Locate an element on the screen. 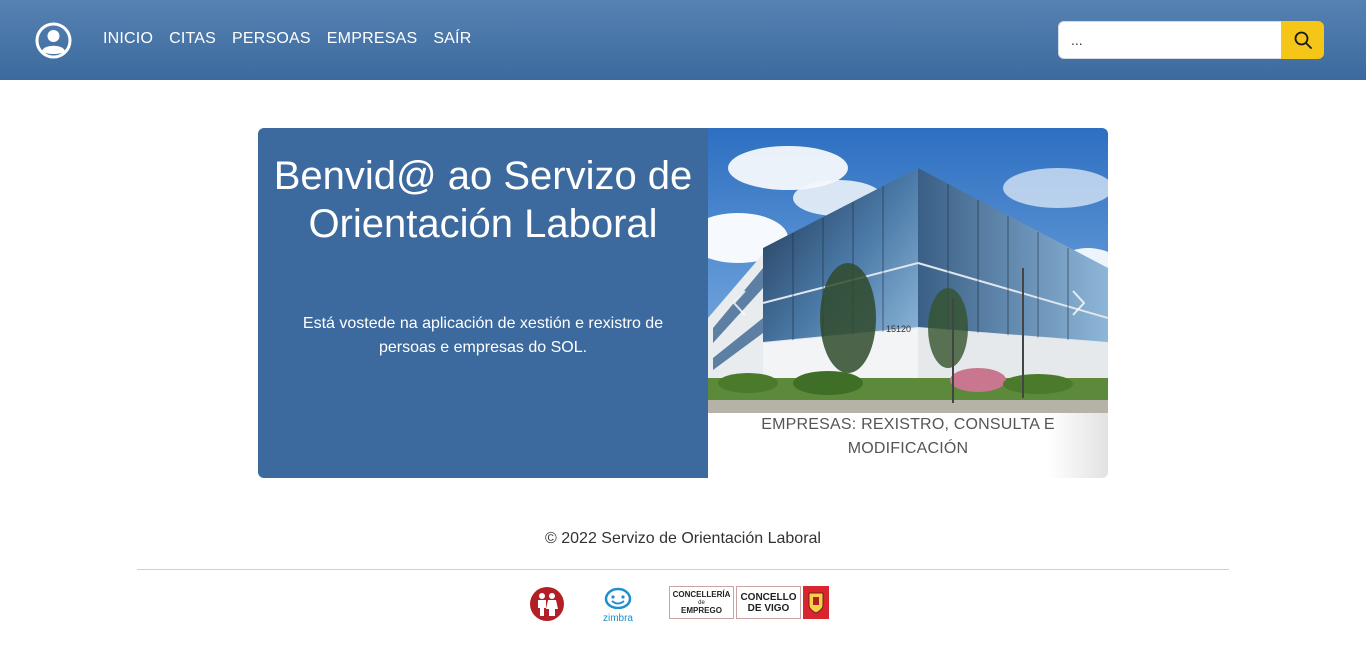  building-number: 15120 is located at coordinates (898, 329).